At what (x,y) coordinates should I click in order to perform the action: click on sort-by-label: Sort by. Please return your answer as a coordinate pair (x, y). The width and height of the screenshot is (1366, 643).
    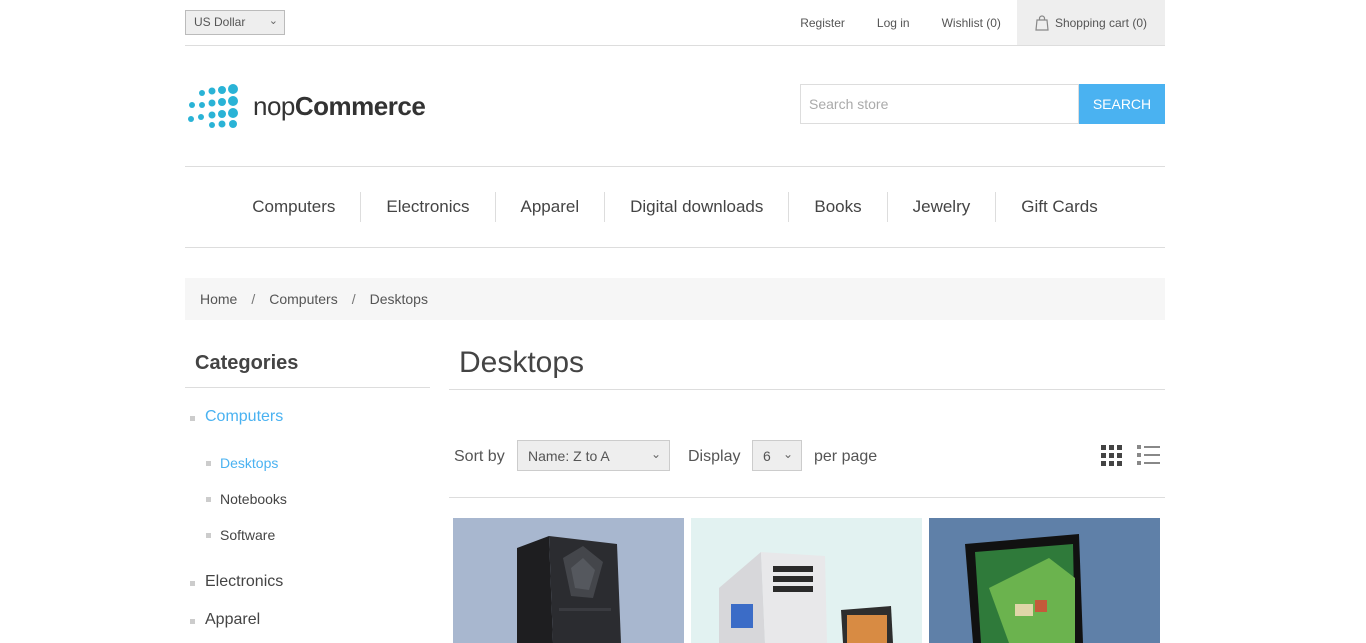
    Looking at the image, I should click on (479, 456).